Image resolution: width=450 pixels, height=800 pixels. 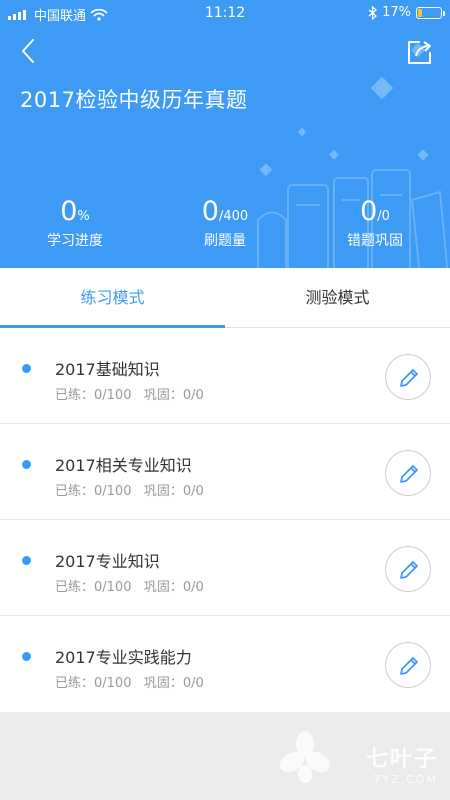 I want to click on tab-test-mode: 测验模式, so click(x=337, y=298).